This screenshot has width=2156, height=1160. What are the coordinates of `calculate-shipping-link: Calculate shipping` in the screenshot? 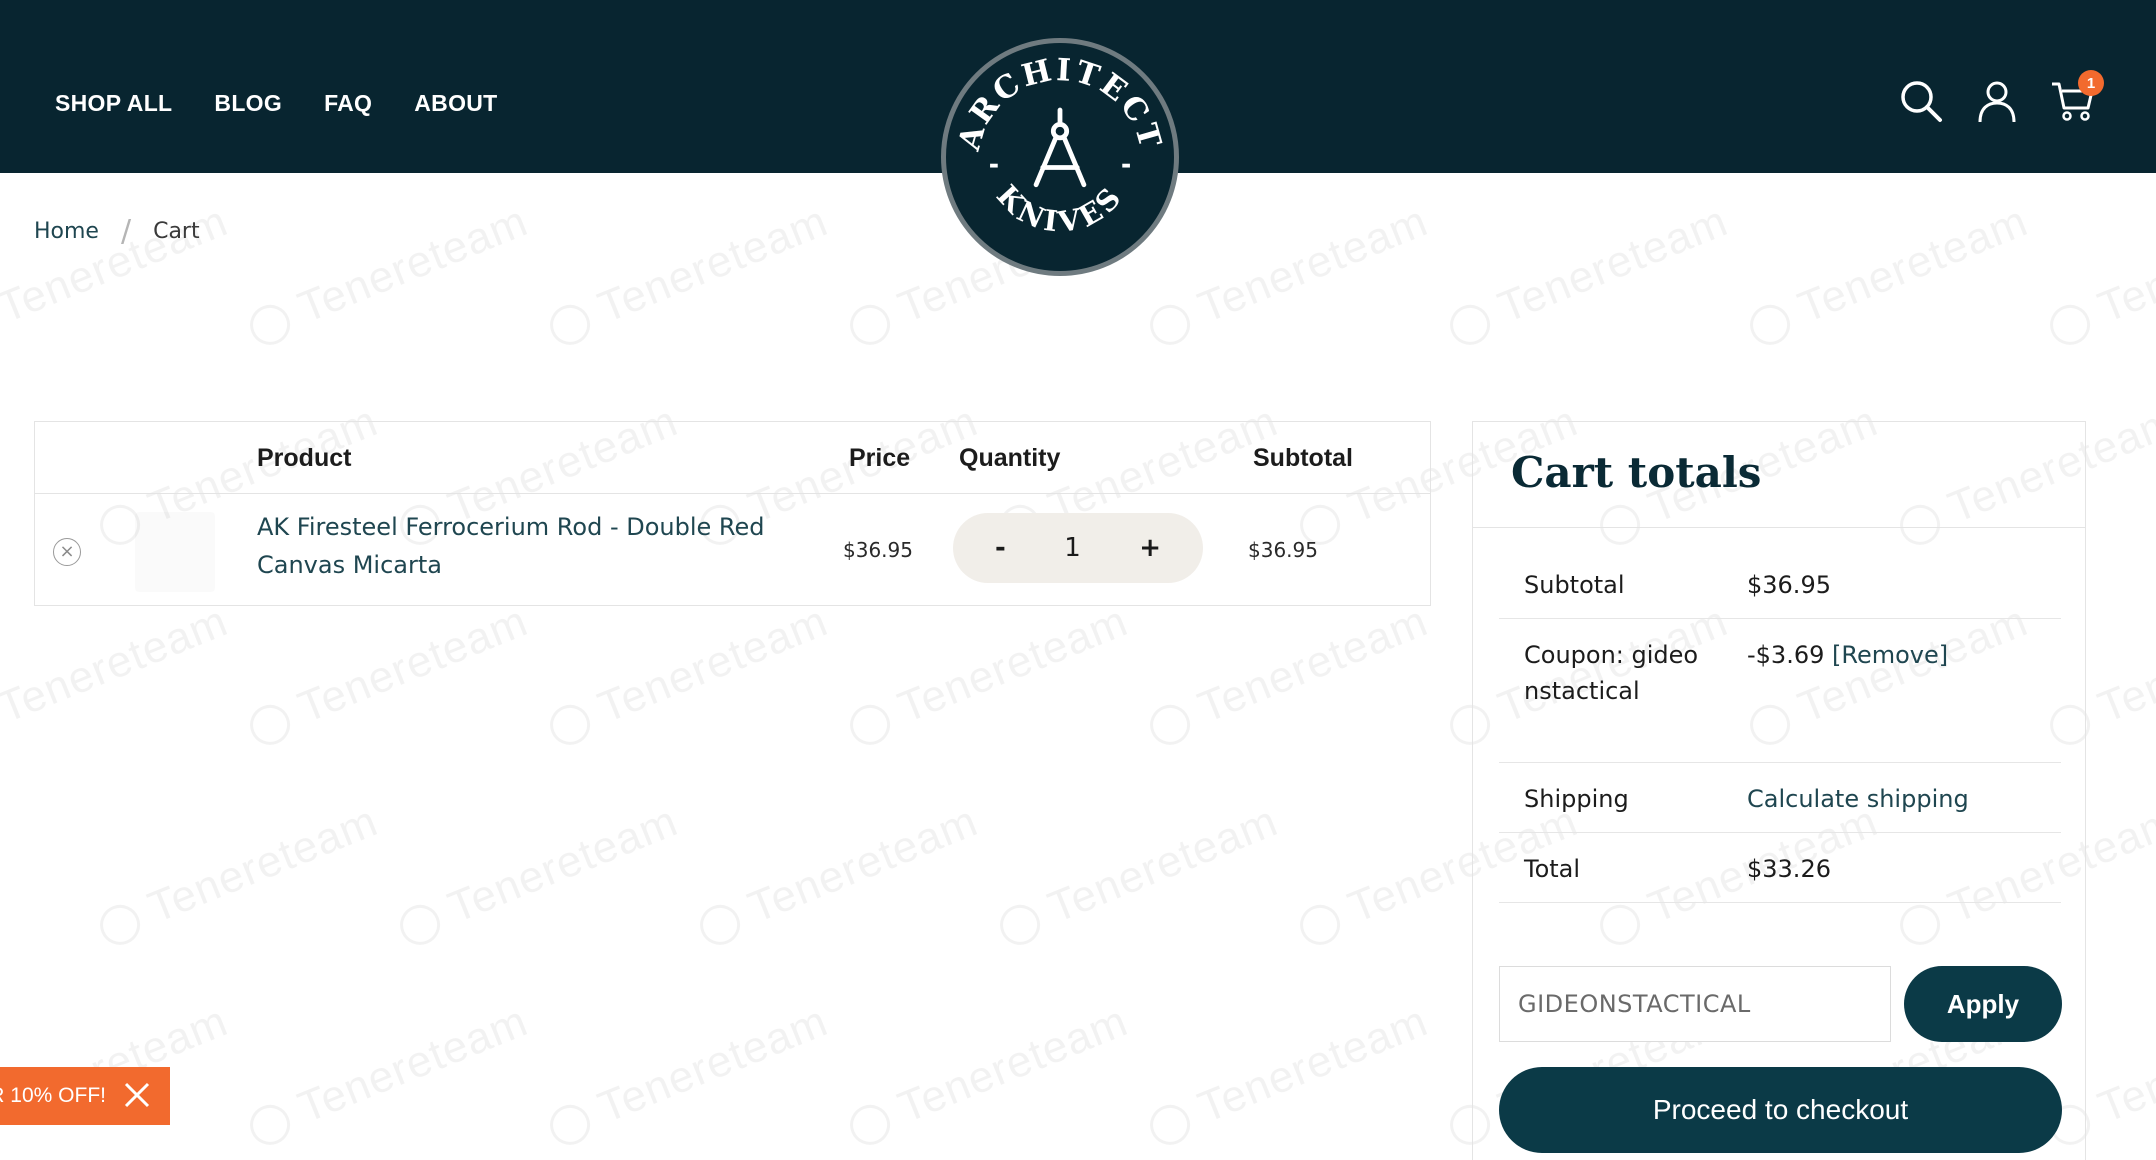 It's located at (1858, 799).